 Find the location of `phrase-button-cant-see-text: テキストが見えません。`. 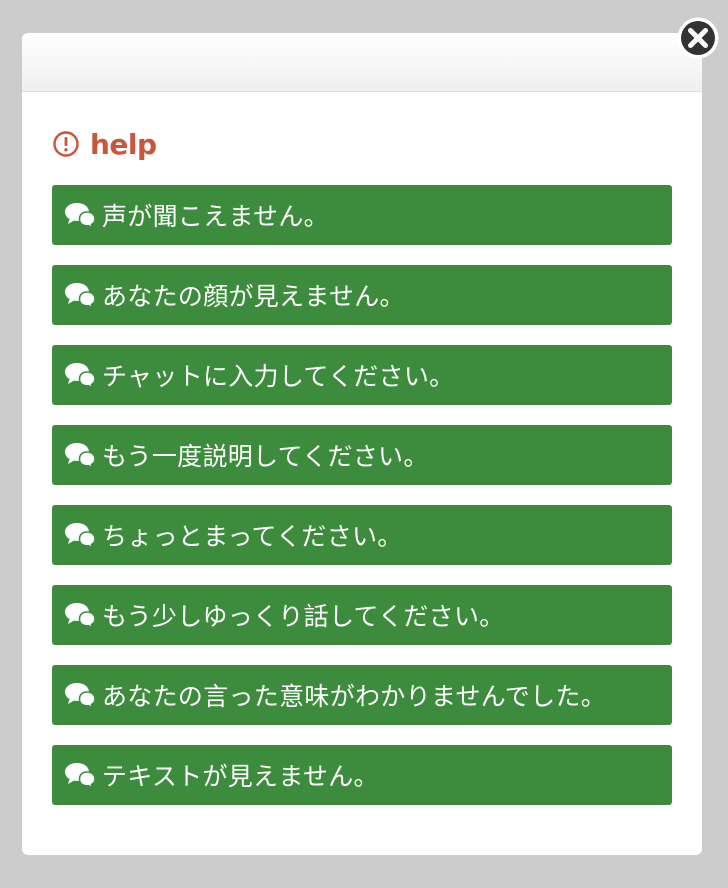

phrase-button-cant-see-text: テキストが見えません。 is located at coordinates (362, 775).